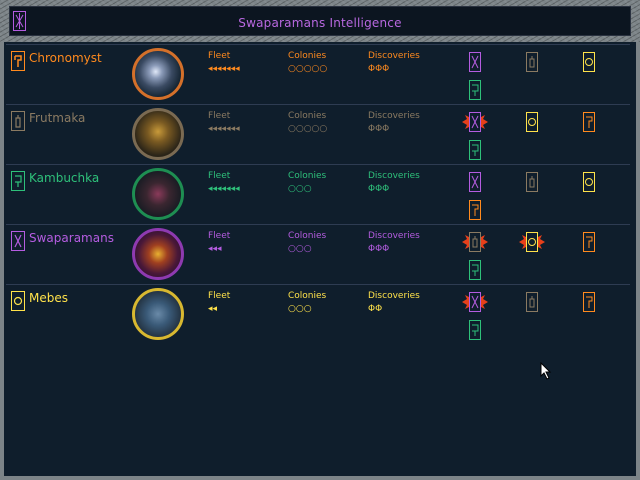 This screenshot has width=640, height=480. I want to click on race-name: Swaparamans, so click(71, 238).